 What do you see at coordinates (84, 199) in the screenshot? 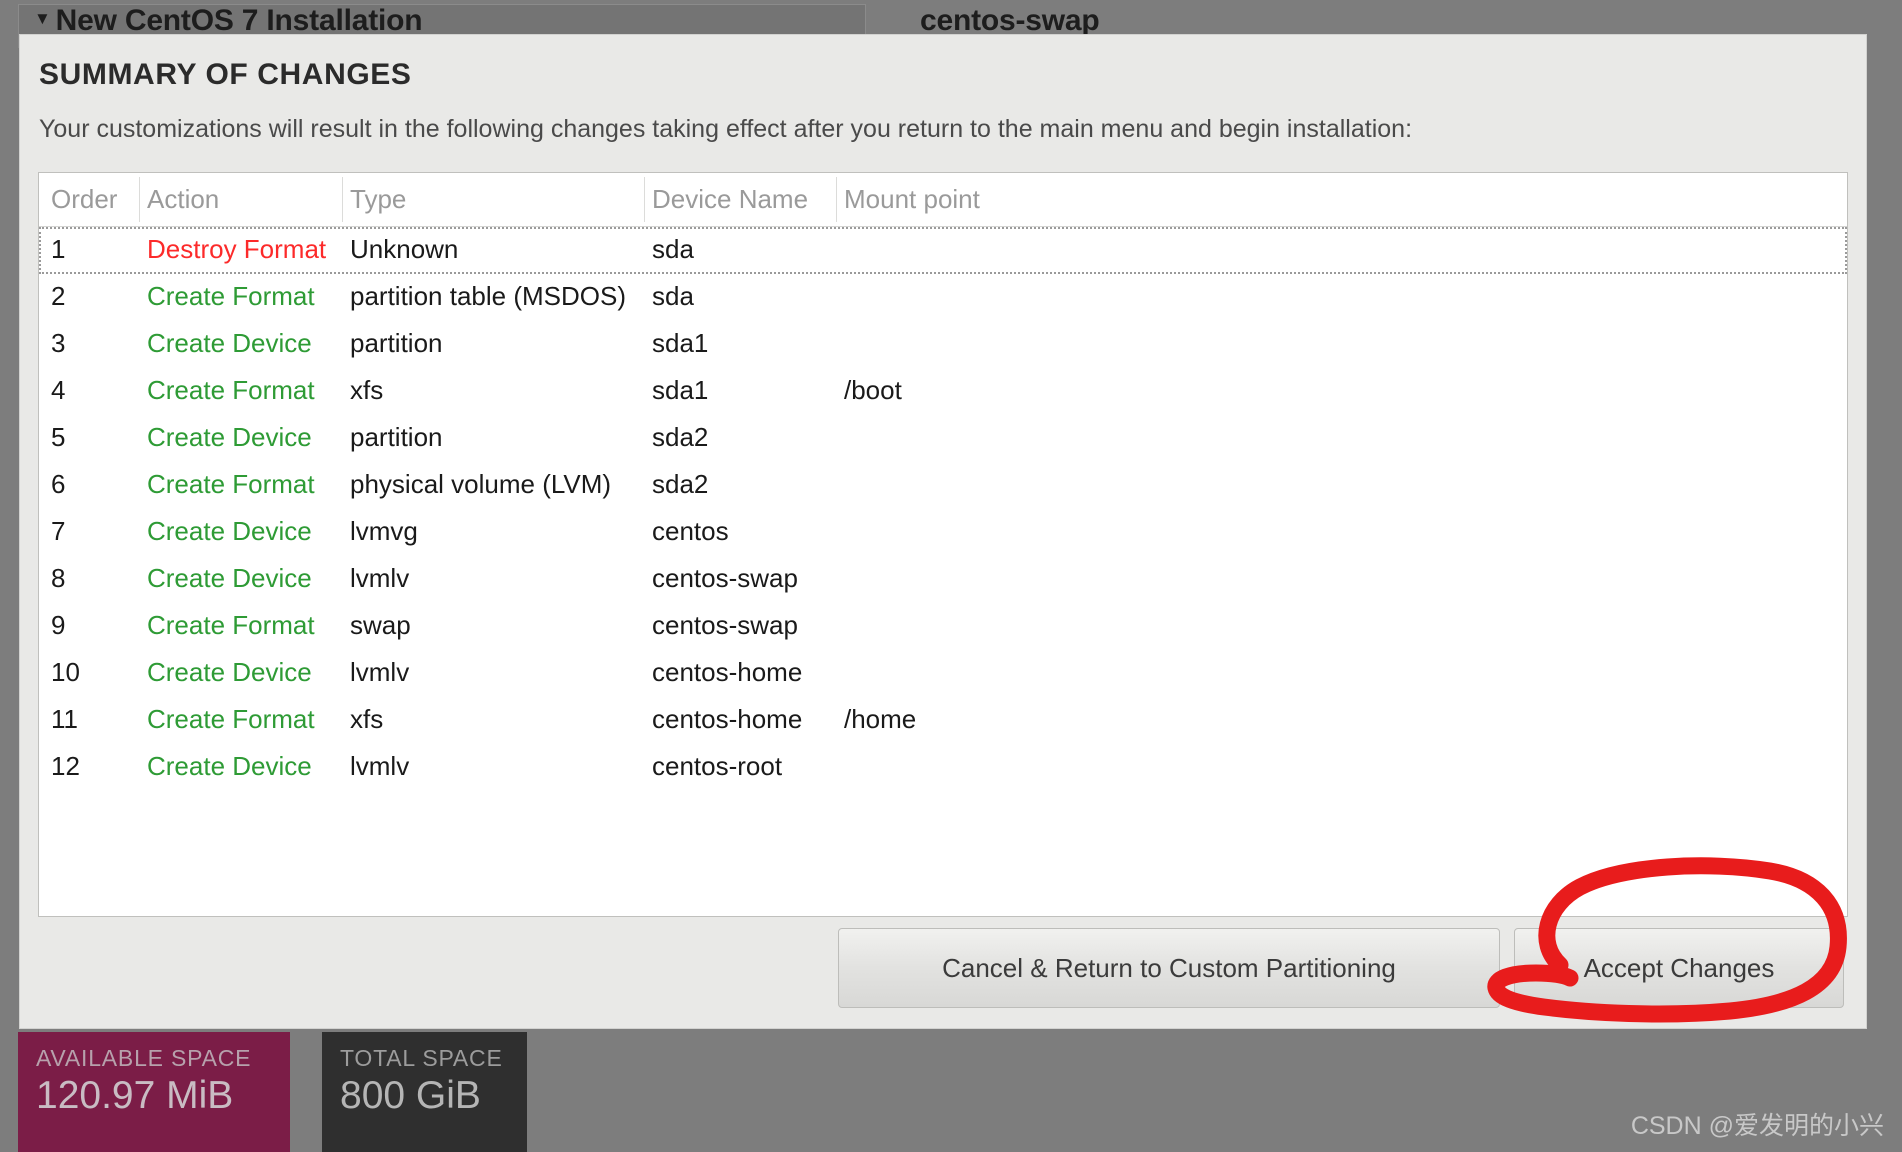
I see `column-header-order: Order` at bounding box center [84, 199].